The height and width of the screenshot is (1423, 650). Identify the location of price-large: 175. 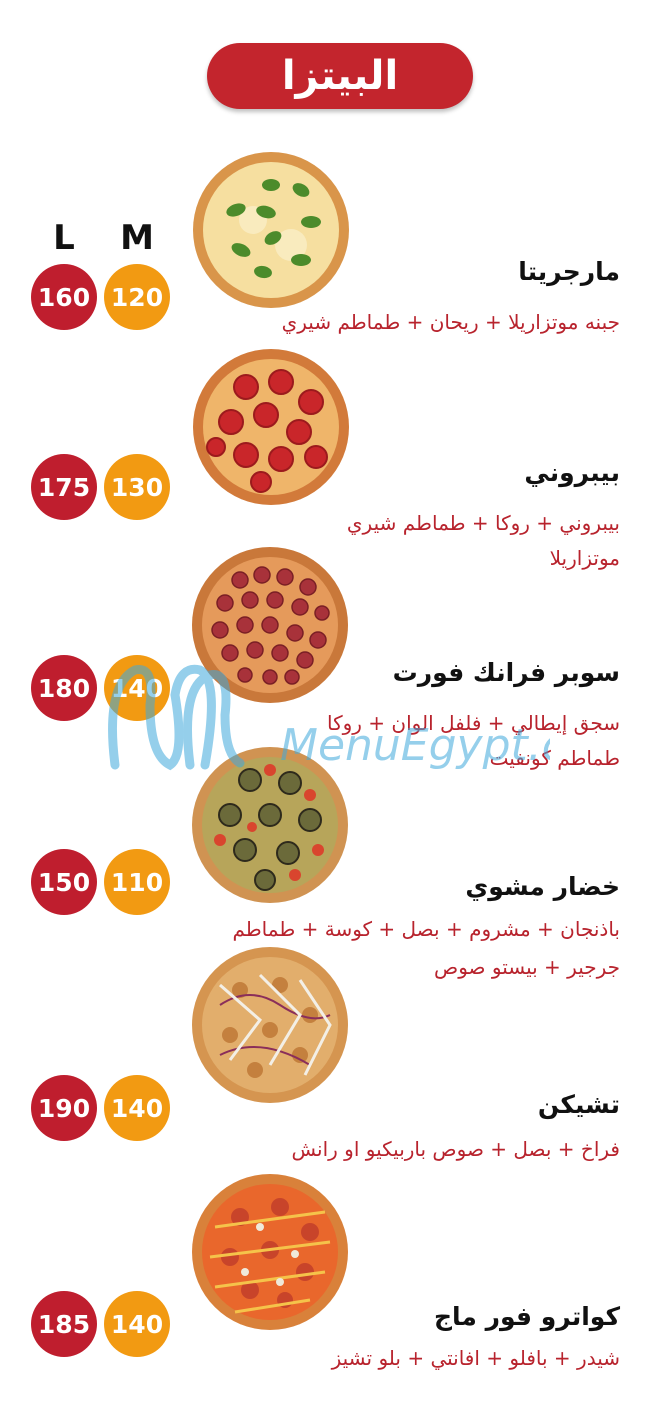
(64, 487).